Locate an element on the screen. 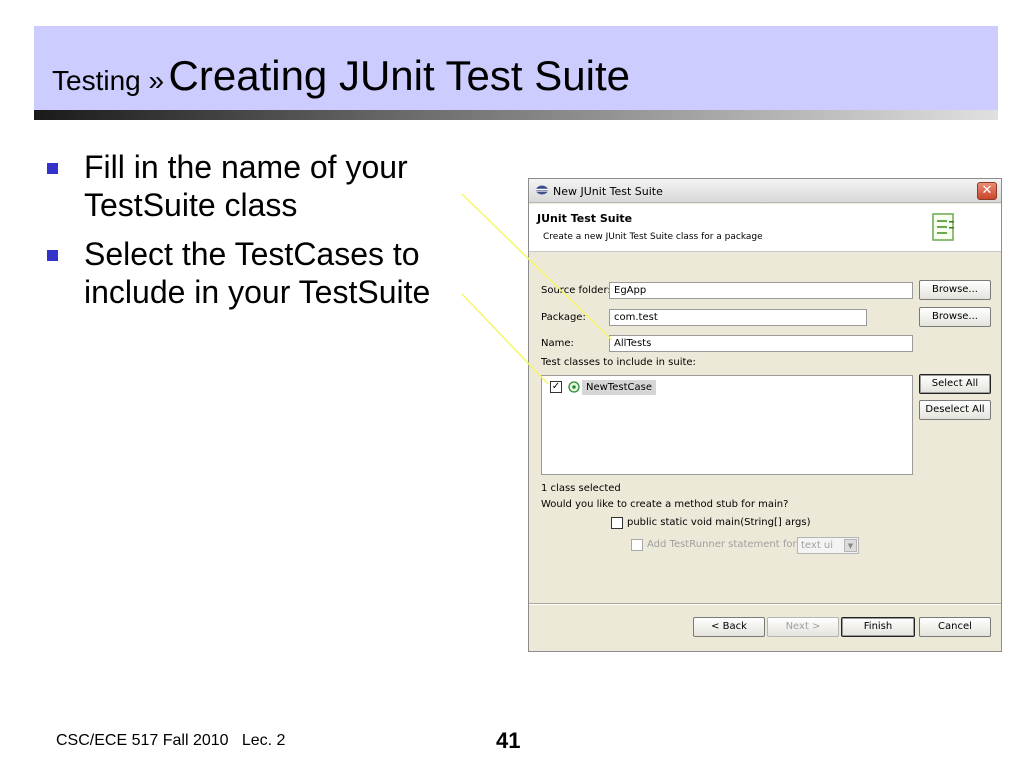 This screenshot has width=1024, height=768. page-number: 41 is located at coordinates (508, 740).